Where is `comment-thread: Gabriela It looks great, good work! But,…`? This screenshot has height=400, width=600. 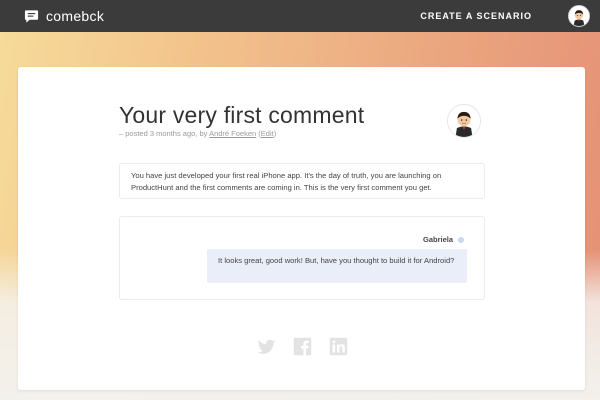 comment-thread: Gabriela It looks great, good work! But,… is located at coordinates (302, 258).